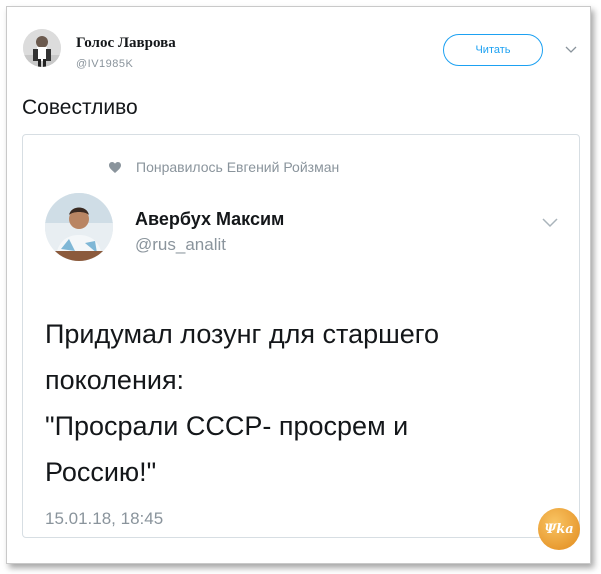 The image size is (601, 574). What do you see at coordinates (180, 245) in the screenshot?
I see `quoted-author-handle: @rus_analit` at bounding box center [180, 245].